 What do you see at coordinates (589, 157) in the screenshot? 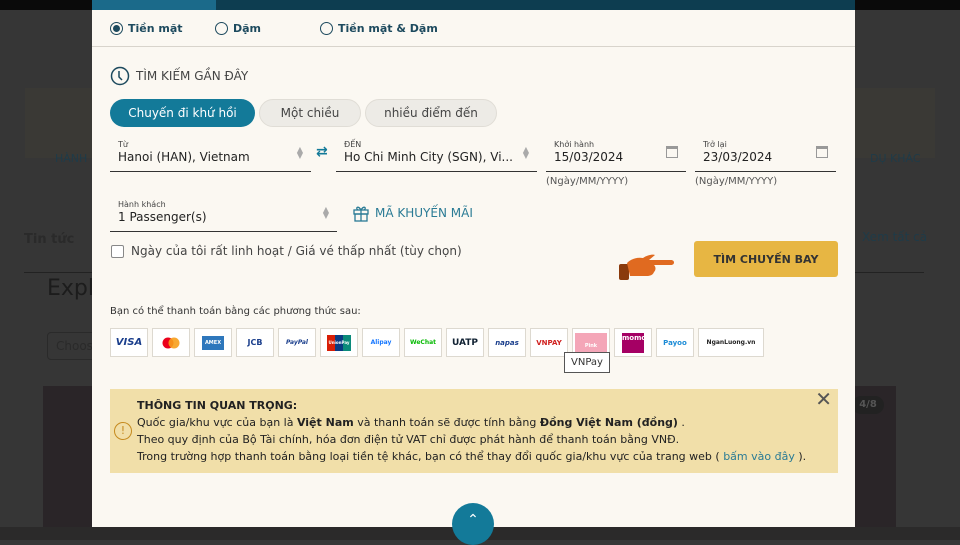
I see `depart-value: 15/03/2024` at bounding box center [589, 157].